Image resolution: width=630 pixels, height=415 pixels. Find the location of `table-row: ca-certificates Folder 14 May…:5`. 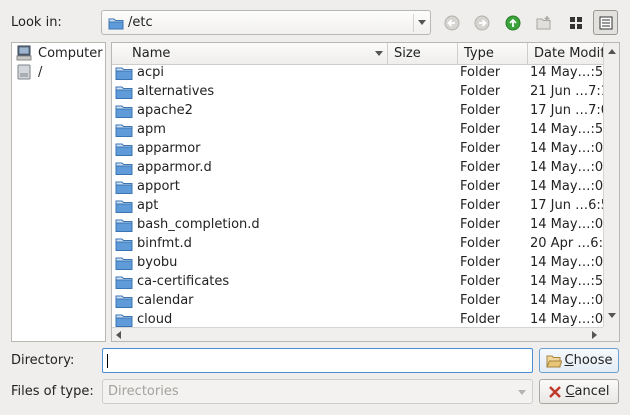

table-row: ca-certificates Folder 14 May…:5 is located at coordinates (357, 282).